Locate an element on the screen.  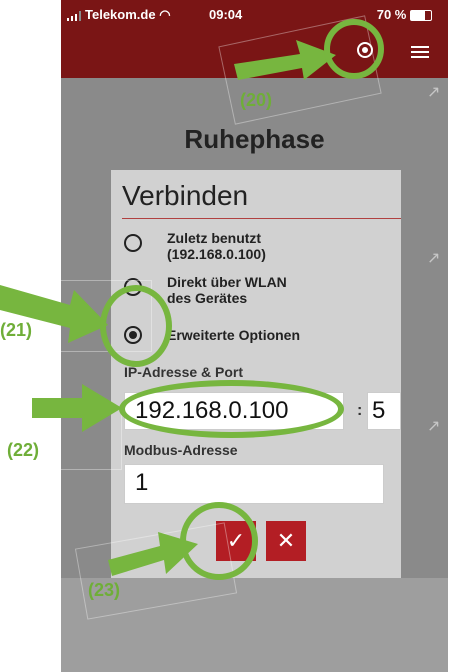
annotation-label-23: (23) is located at coordinates (104, 590).